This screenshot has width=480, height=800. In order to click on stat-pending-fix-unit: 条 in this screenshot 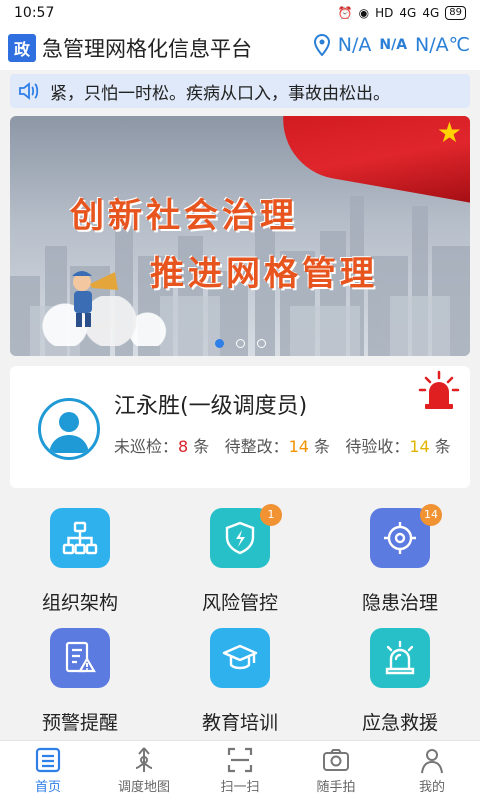, I will do `click(322, 446)`.